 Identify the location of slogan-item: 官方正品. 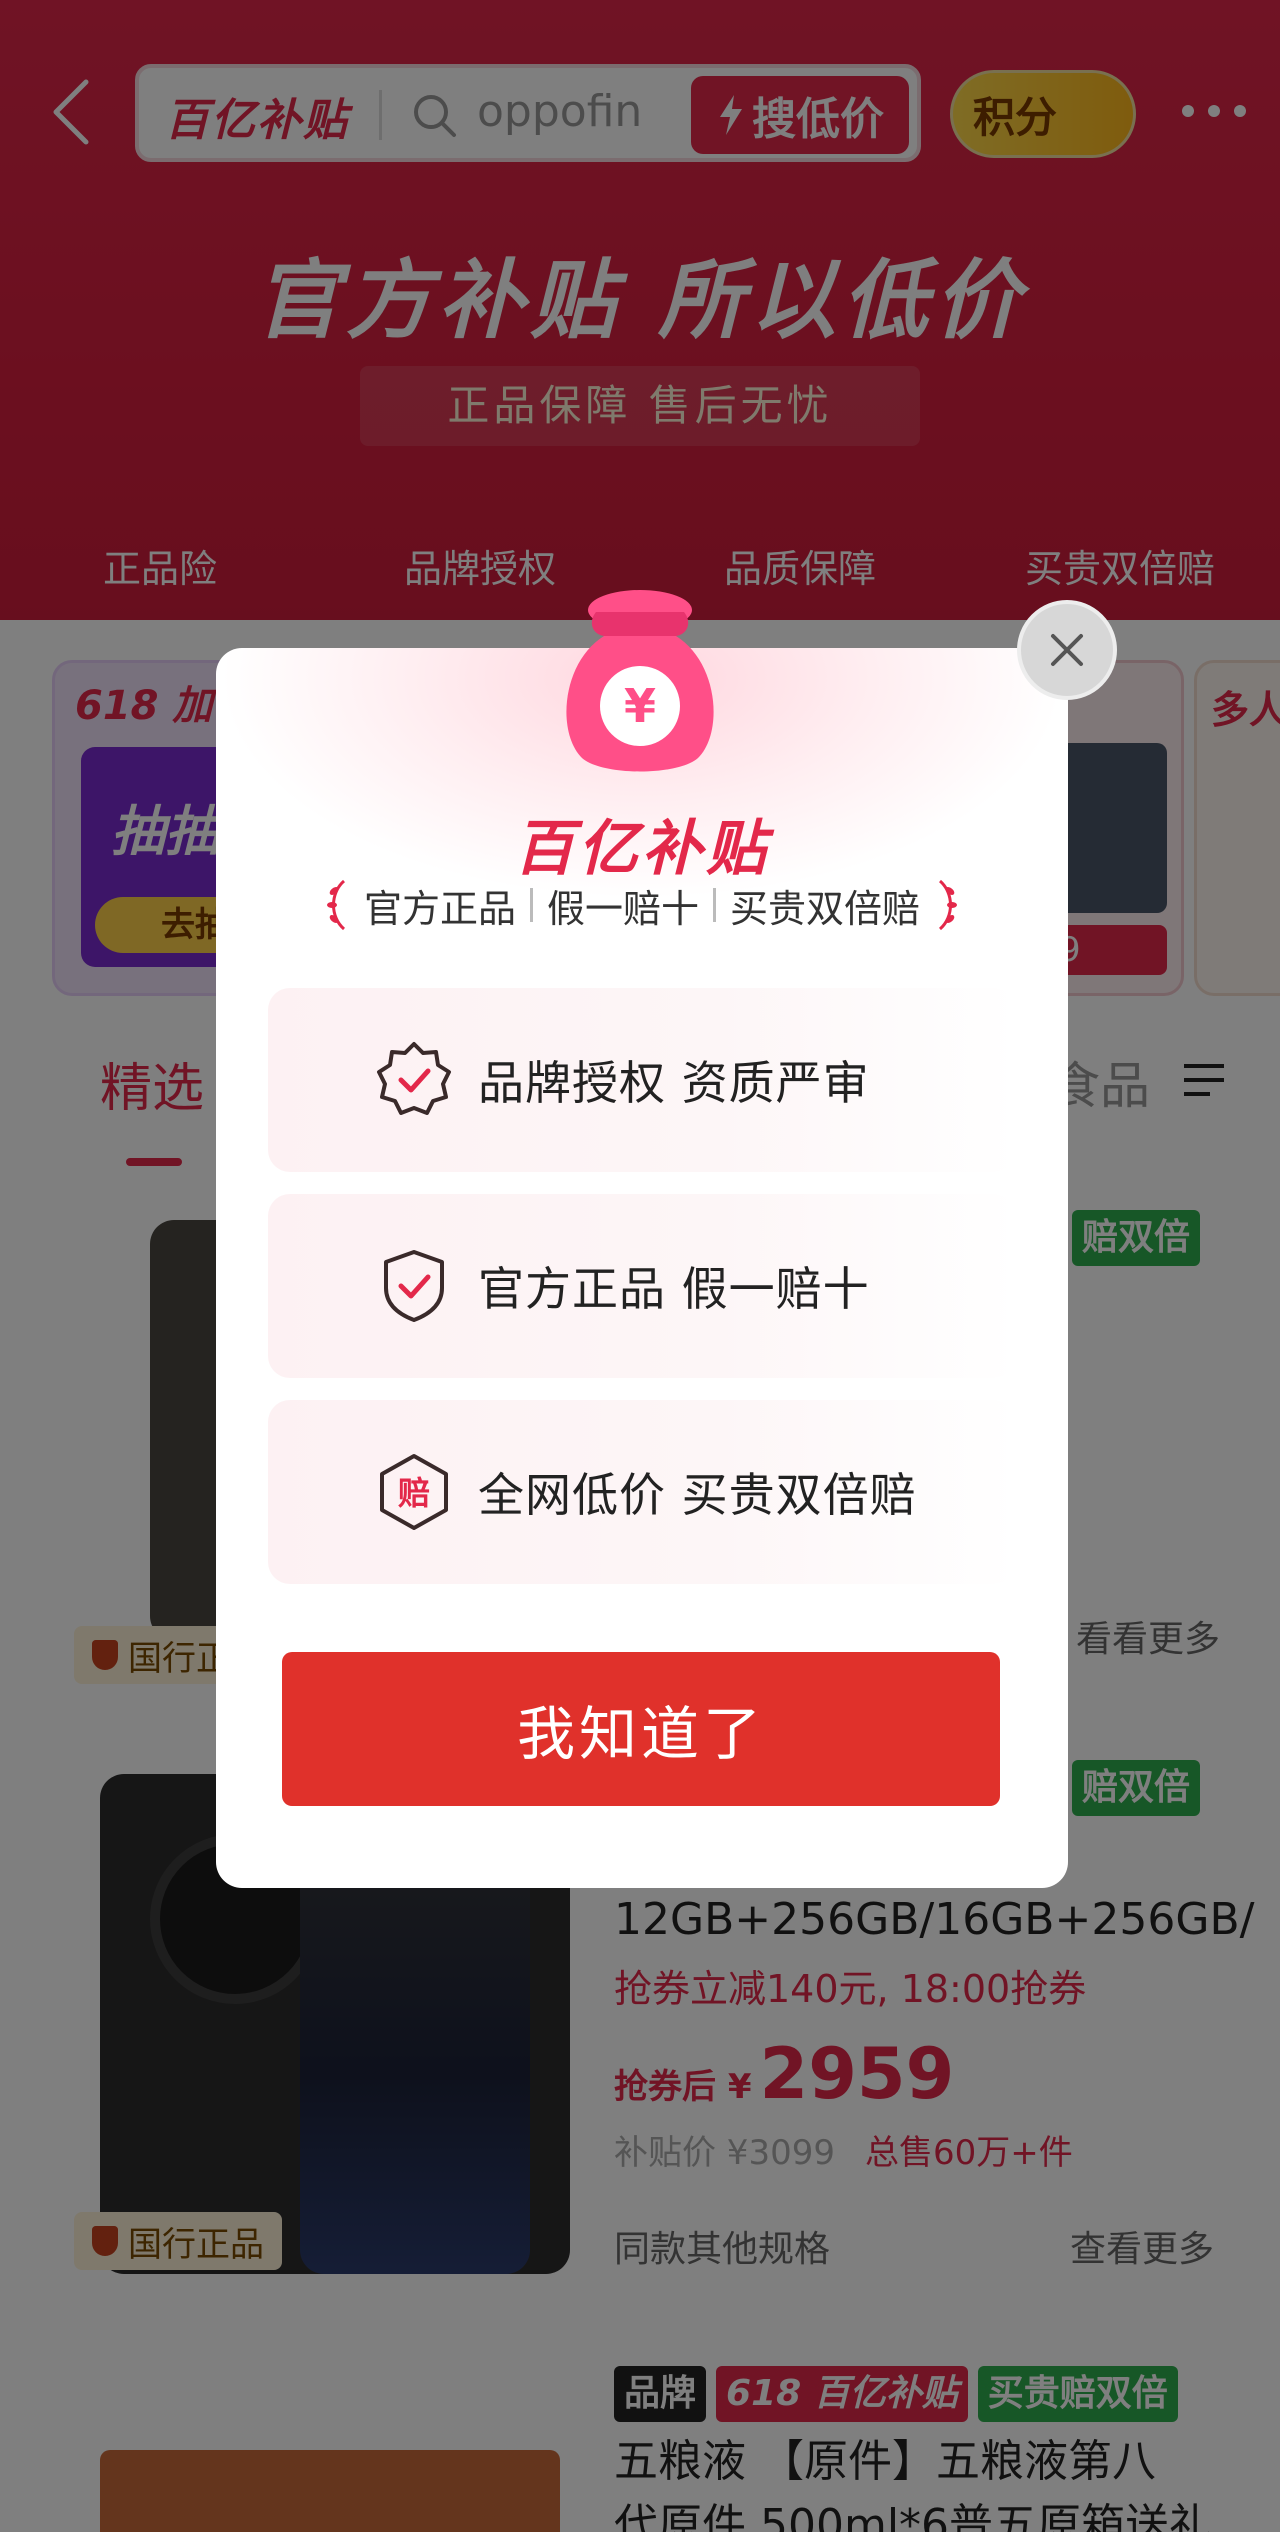
(439, 908).